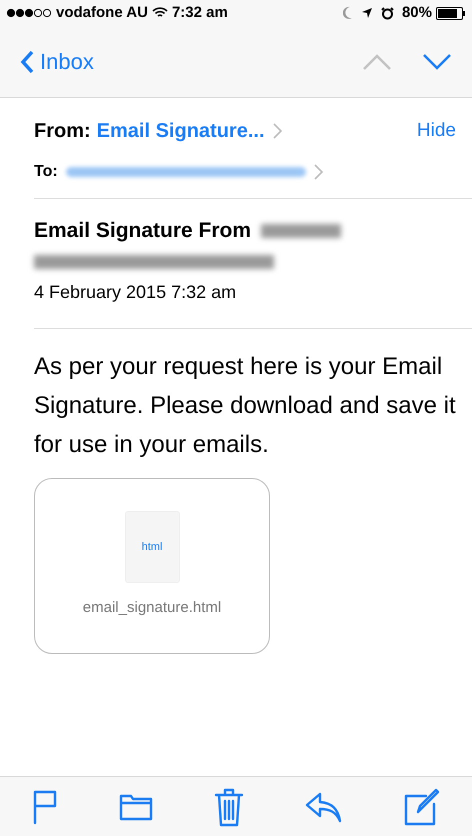 The height and width of the screenshot is (836, 472). I want to click on subject-text: Email Signature From, so click(143, 231).